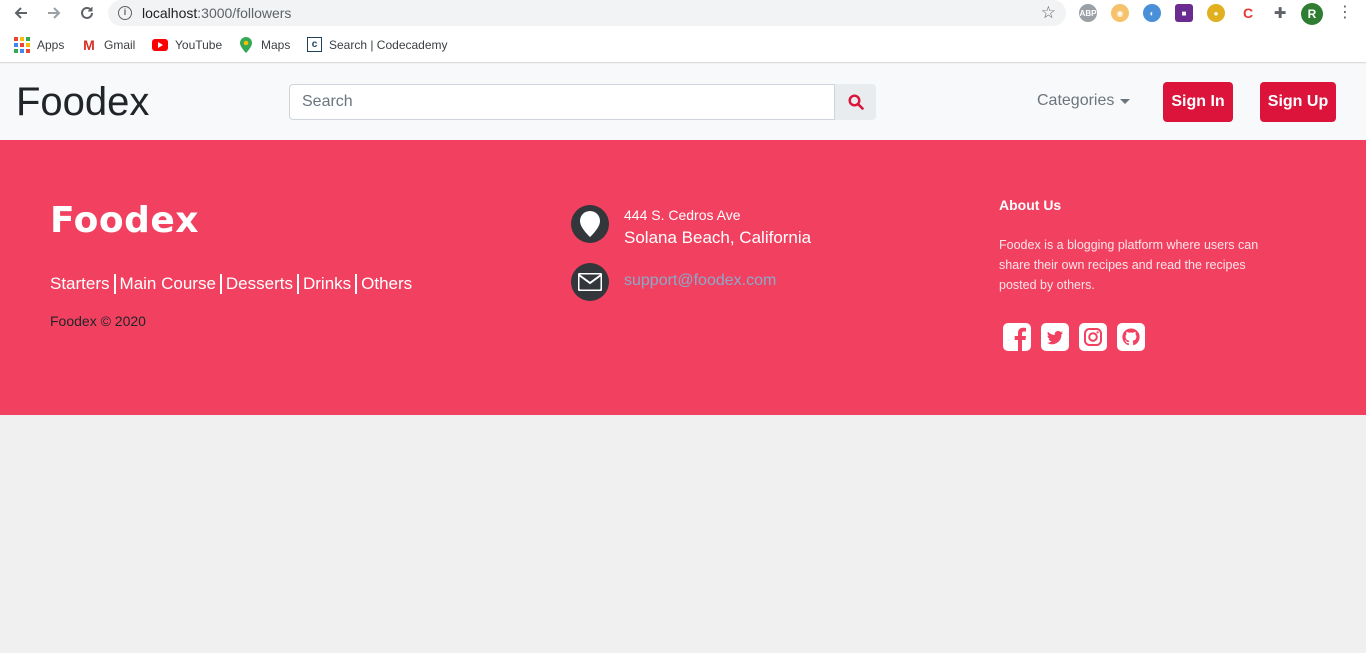 This screenshot has width=1366, height=653. I want to click on youtube-icon, so click(160, 45).